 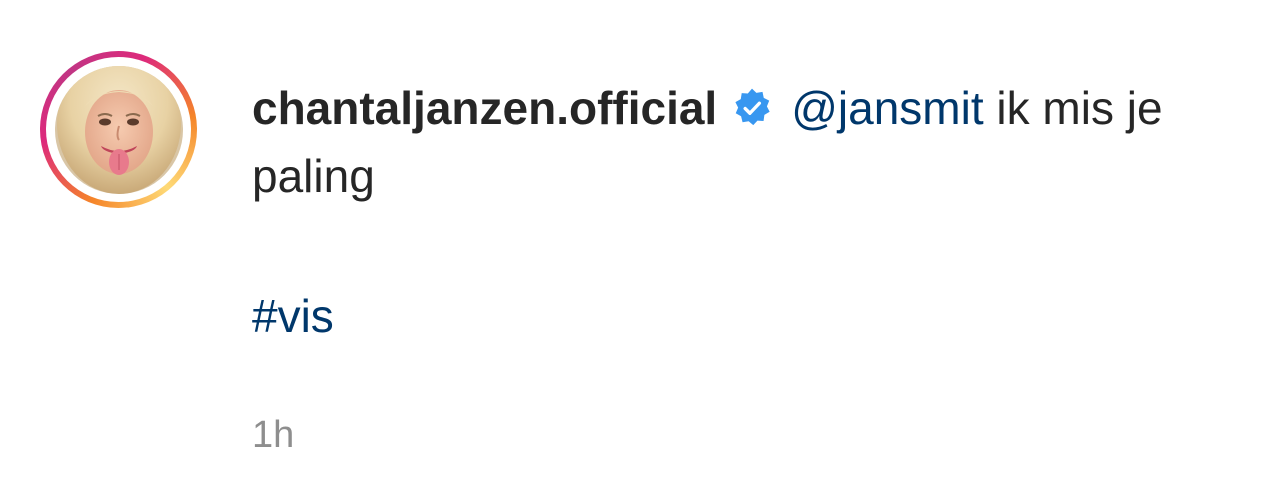 I want to click on avatar, so click(x=118, y=129).